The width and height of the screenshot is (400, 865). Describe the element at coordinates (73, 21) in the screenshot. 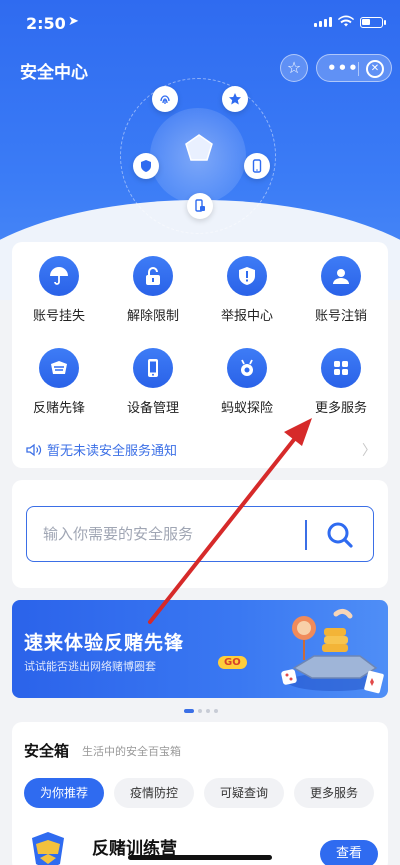

I see `location-arrow-icon: ➤` at that location.